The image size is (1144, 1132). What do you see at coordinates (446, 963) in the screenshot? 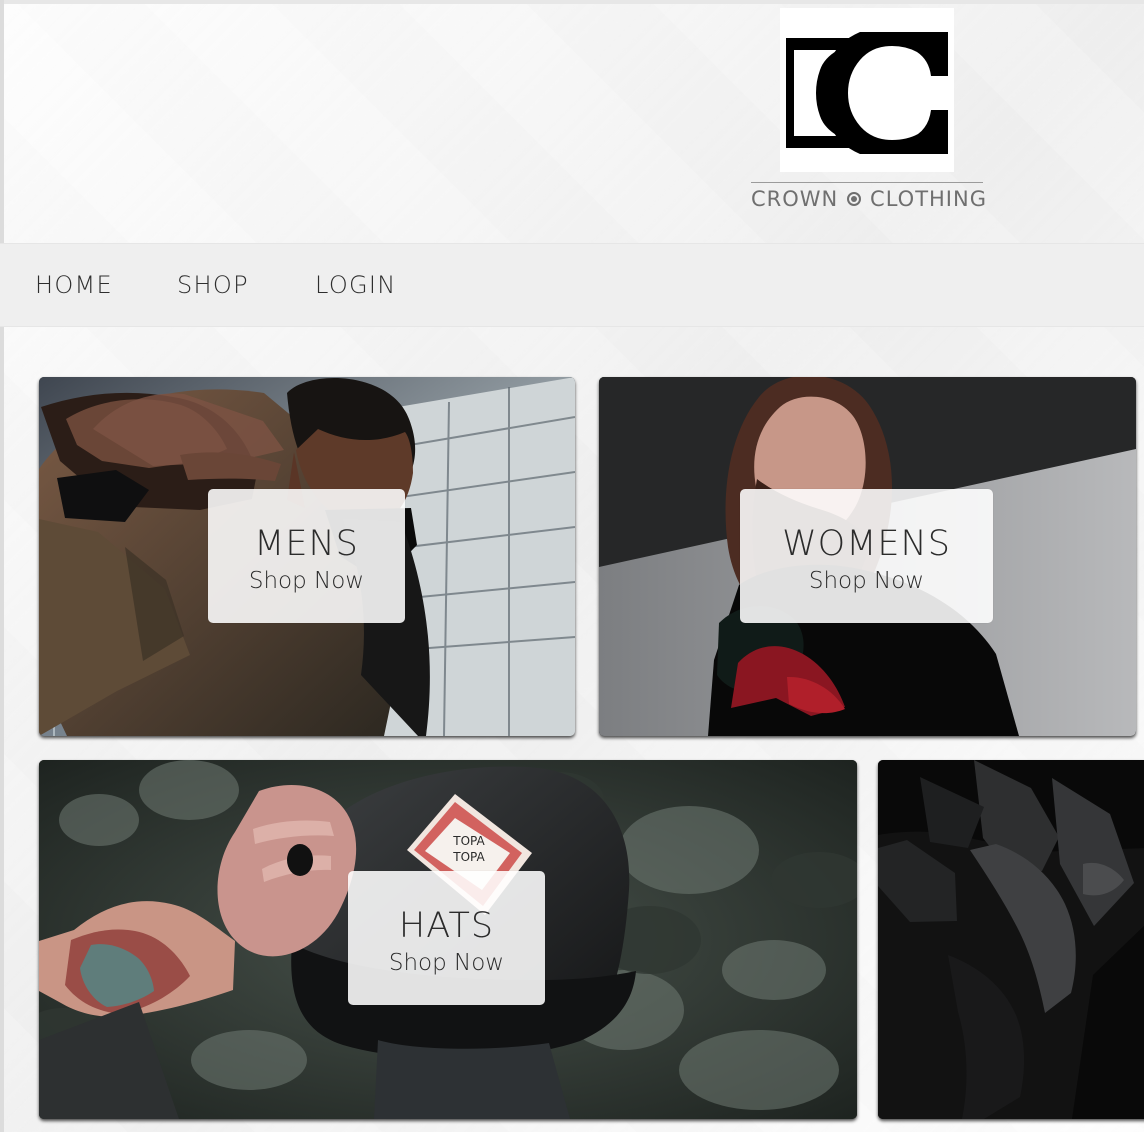
I see `shop-now-link-hats: Shop Now` at bounding box center [446, 963].